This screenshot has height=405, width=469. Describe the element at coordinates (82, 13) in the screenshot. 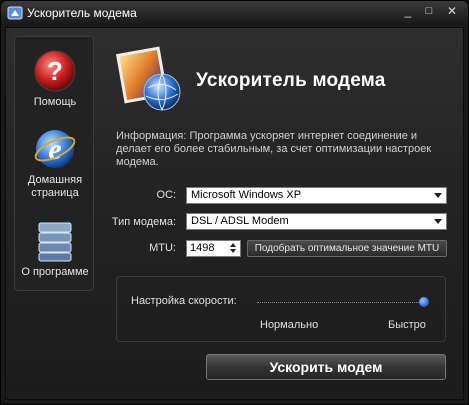

I see `window-title: Ускоритель модема` at that location.